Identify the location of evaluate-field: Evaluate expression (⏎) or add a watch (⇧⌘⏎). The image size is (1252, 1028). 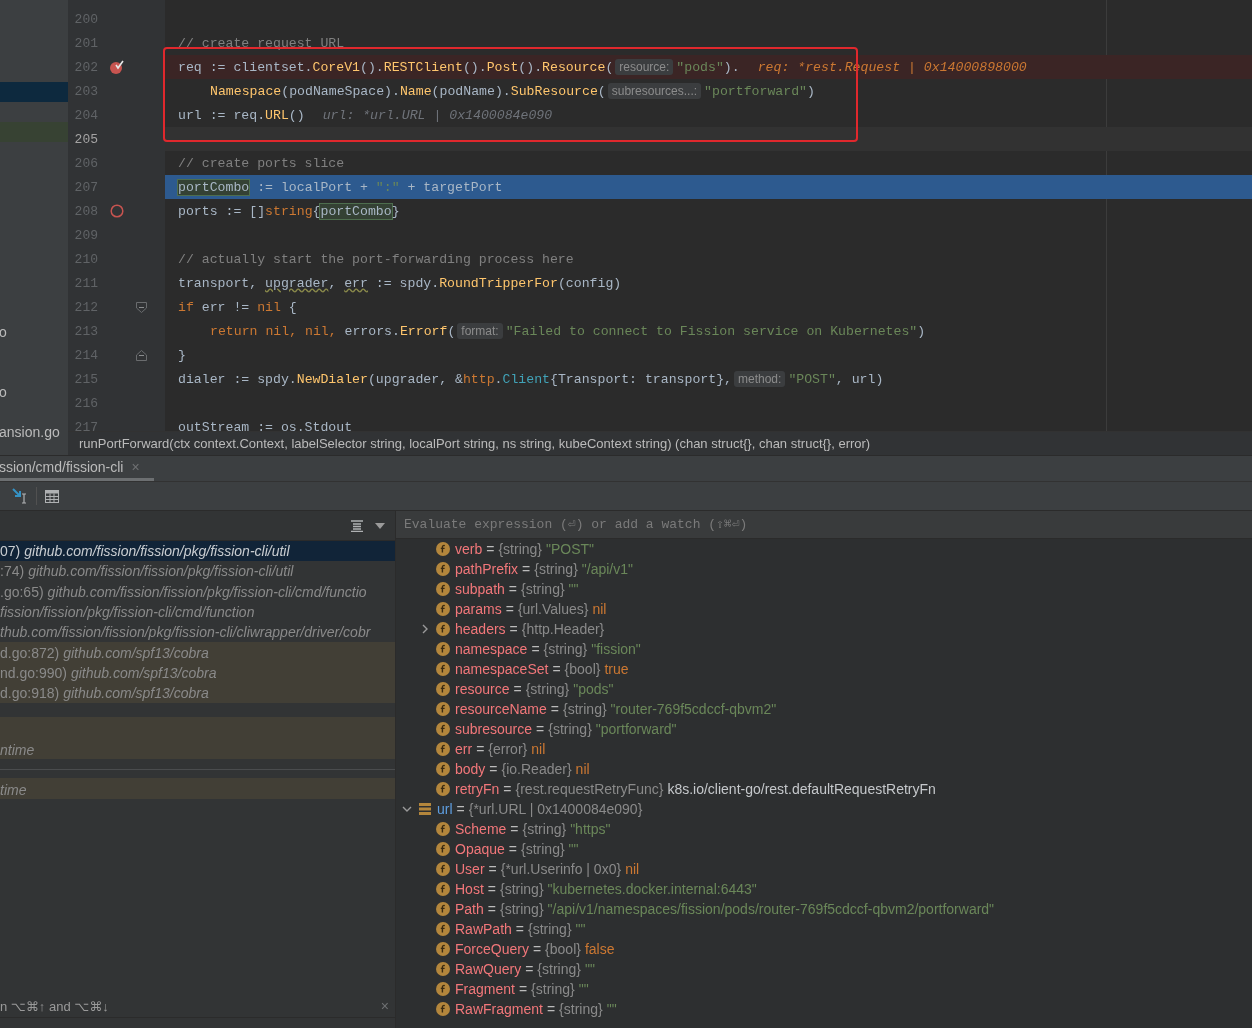
(824, 525).